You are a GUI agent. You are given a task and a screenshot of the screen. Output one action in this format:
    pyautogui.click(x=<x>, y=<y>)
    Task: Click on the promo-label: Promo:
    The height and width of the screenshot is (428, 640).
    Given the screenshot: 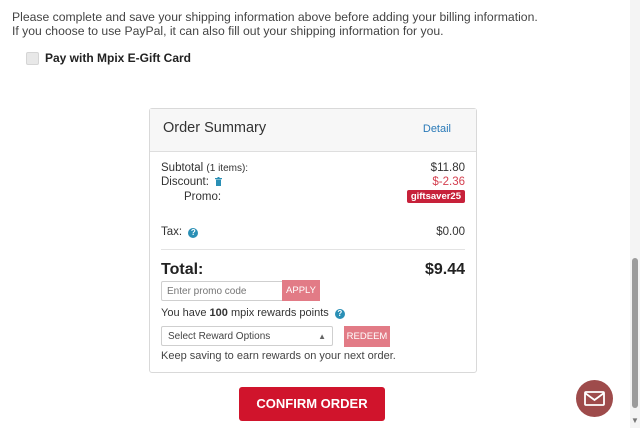 What is the action you would take?
    pyautogui.click(x=203, y=196)
    